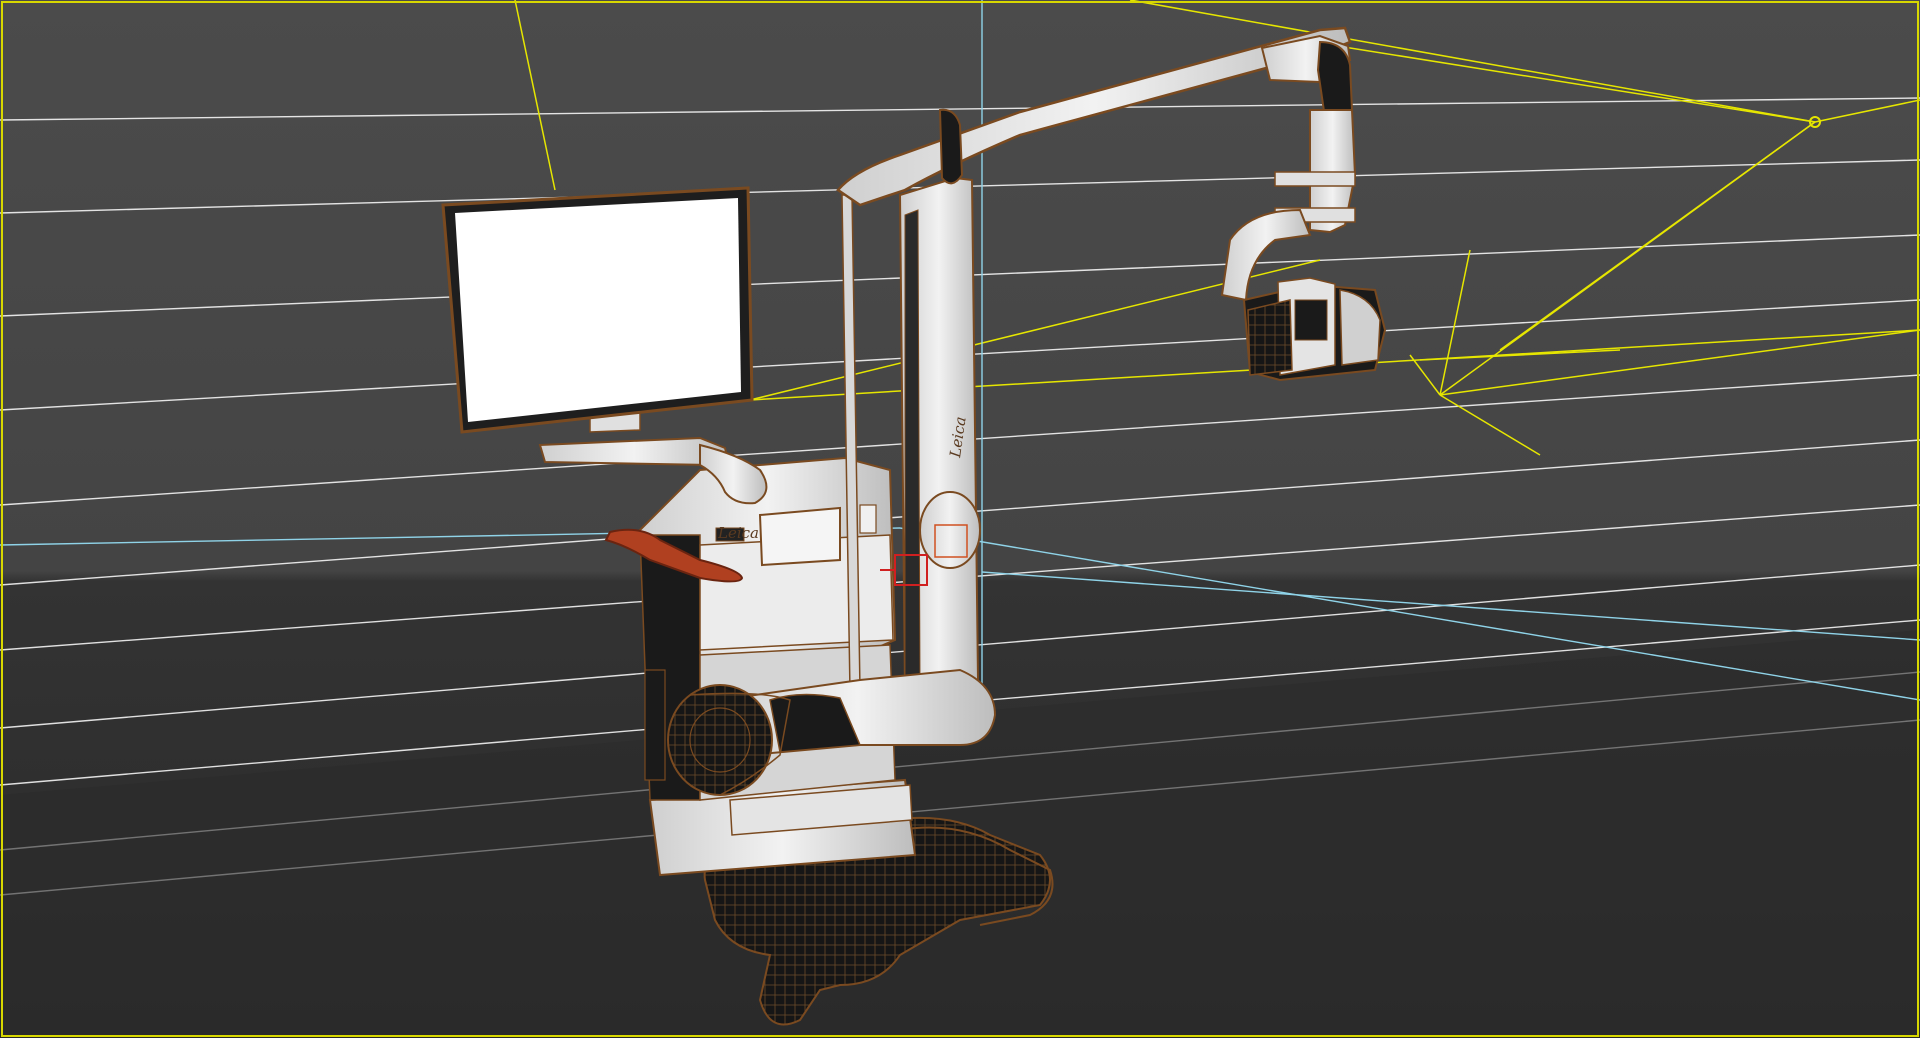 The width and height of the screenshot is (1920, 1038). I want to click on stand-column: Leica, so click(939, 434).